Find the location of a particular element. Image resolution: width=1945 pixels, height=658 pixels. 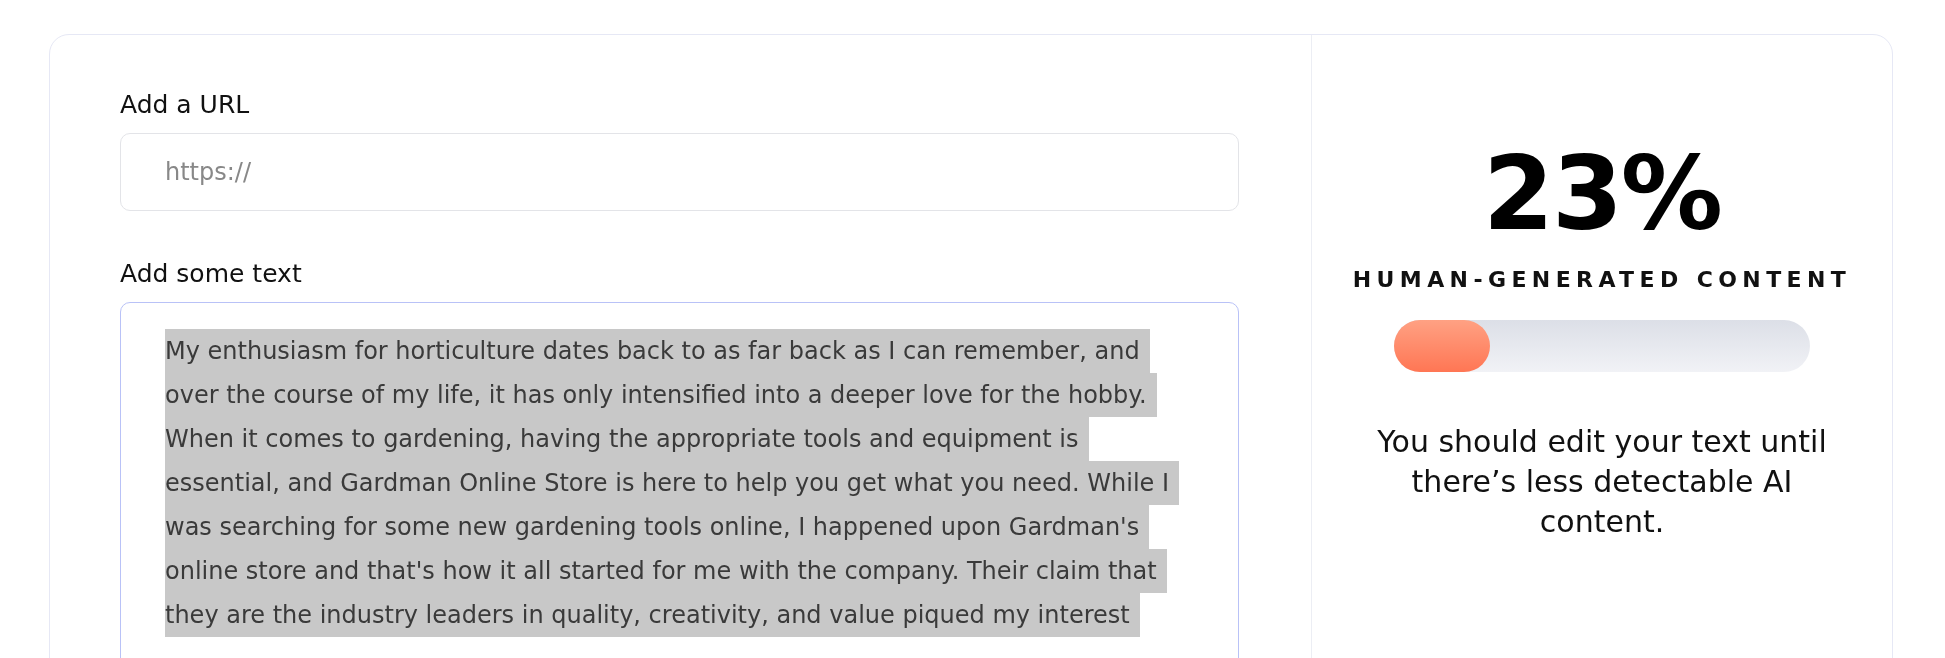

score-caption: HUMAN-GENERATED CONTENT is located at coordinates (1602, 279).